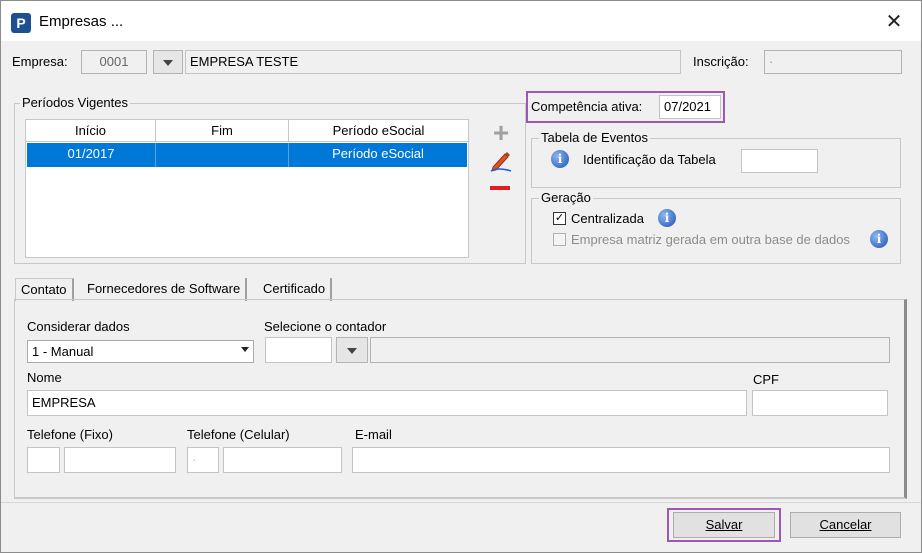 The height and width of the screenshot is (553, 922). Describe the element at coordinates (282, 460) in the screenshot. I see `tel-cel-number-field` at that location.